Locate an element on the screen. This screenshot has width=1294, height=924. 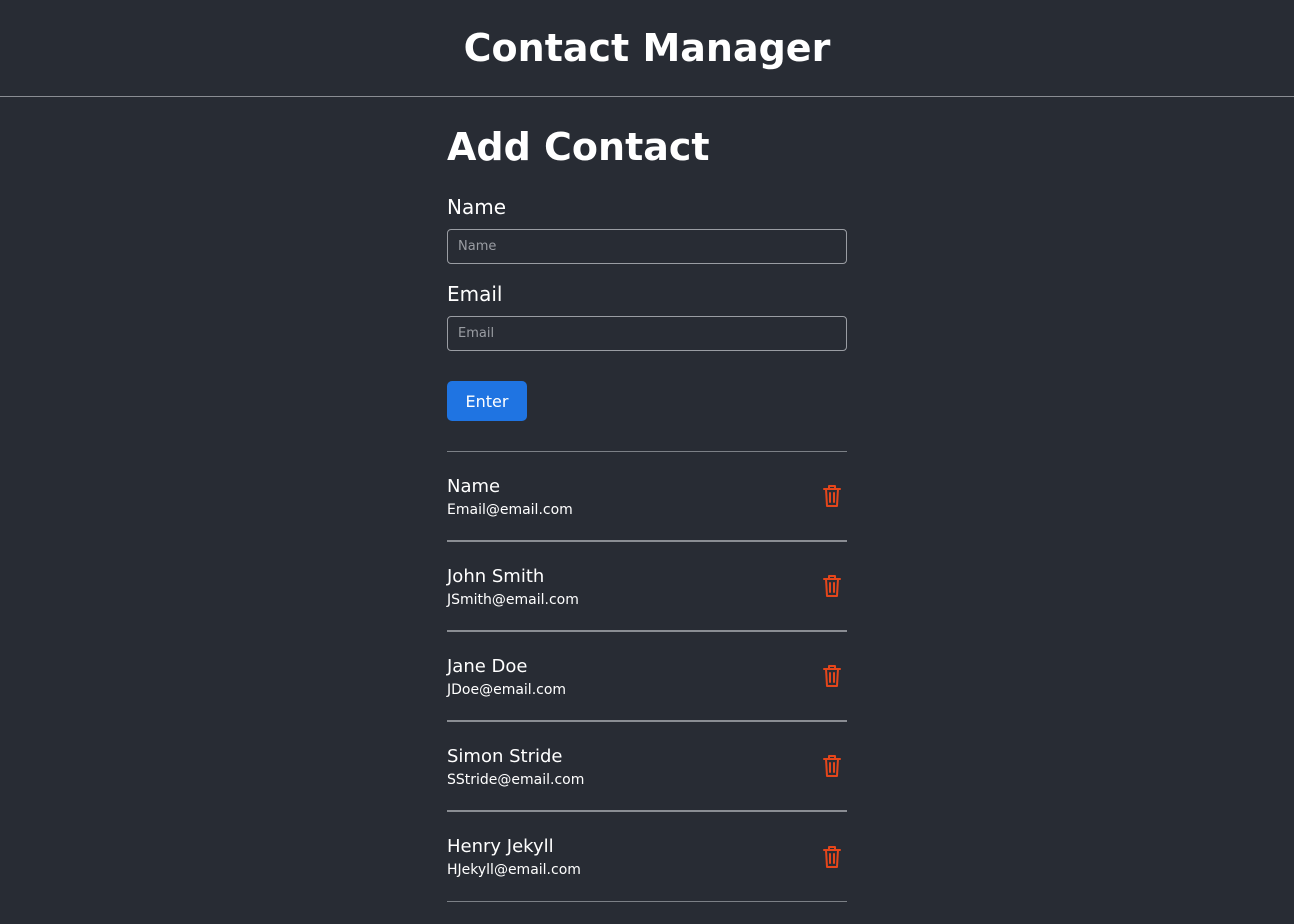
app-header: Contact Manager is located at coordinates (647, 48).